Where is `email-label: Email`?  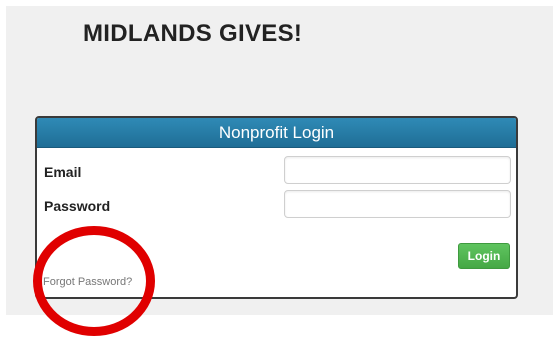
email-label: Email is located at coordinates (63, 172).